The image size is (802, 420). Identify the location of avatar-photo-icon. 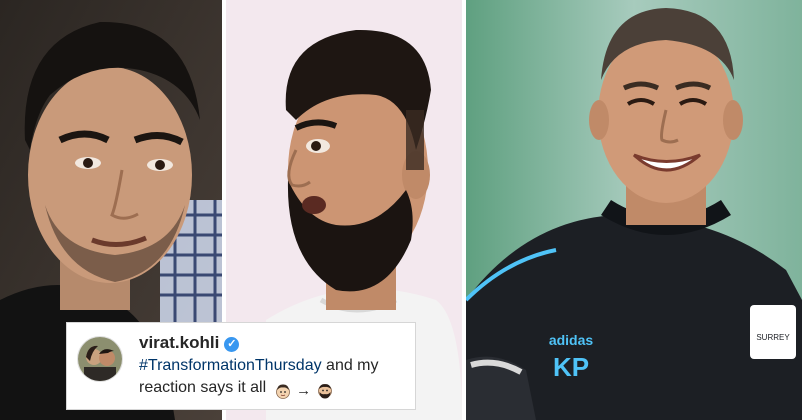
(100, 359).